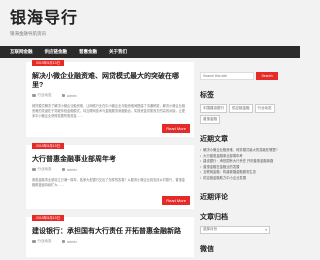 The image size is (320, 260). I want to click on tag-link: 中国建设银行, so click(213, 108).